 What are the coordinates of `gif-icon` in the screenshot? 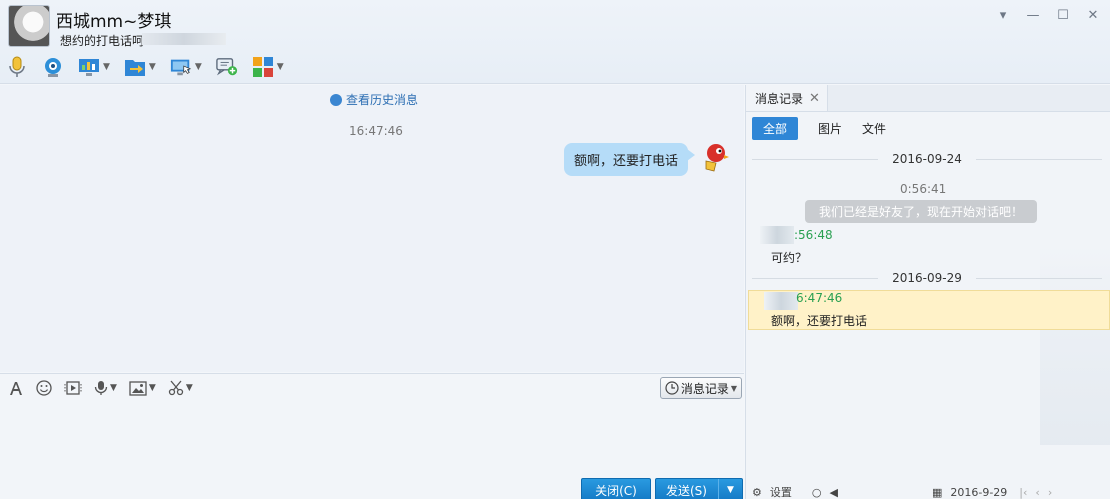 It's located at (73, 388).